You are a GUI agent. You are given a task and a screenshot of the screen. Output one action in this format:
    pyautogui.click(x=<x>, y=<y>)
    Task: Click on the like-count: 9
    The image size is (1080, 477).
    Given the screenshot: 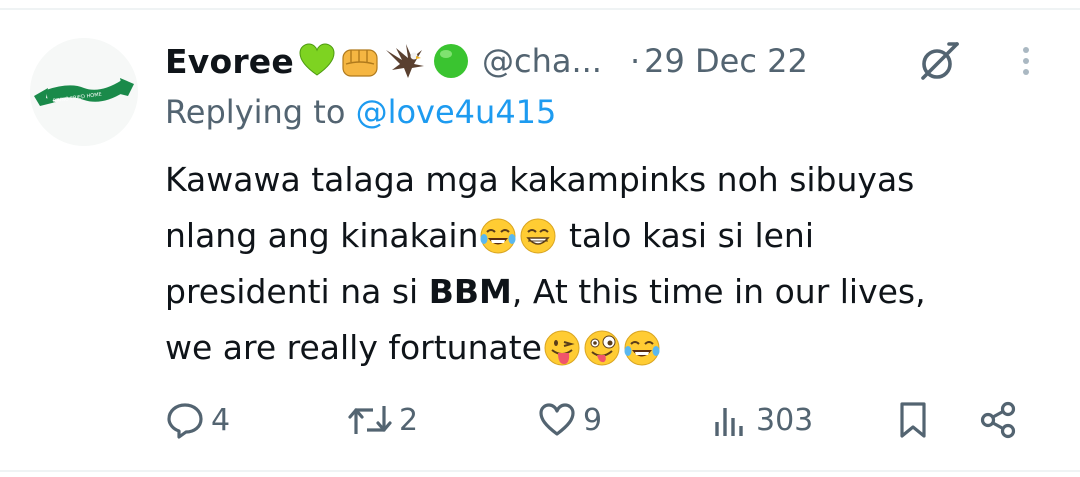 What is the action you would take?
    pyautogui.click(x=593, y=420)
    